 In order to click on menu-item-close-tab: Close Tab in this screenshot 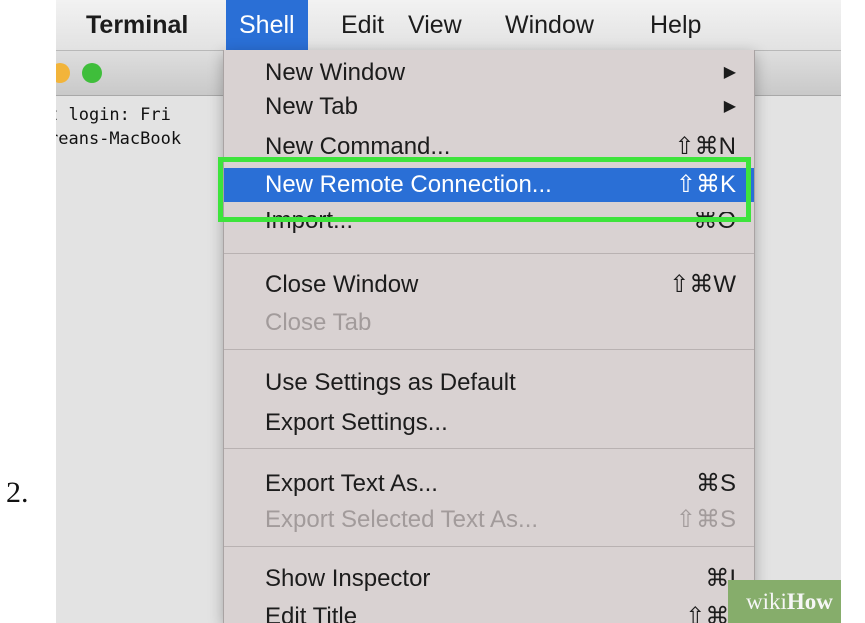, I will do `click(489, 323)`.